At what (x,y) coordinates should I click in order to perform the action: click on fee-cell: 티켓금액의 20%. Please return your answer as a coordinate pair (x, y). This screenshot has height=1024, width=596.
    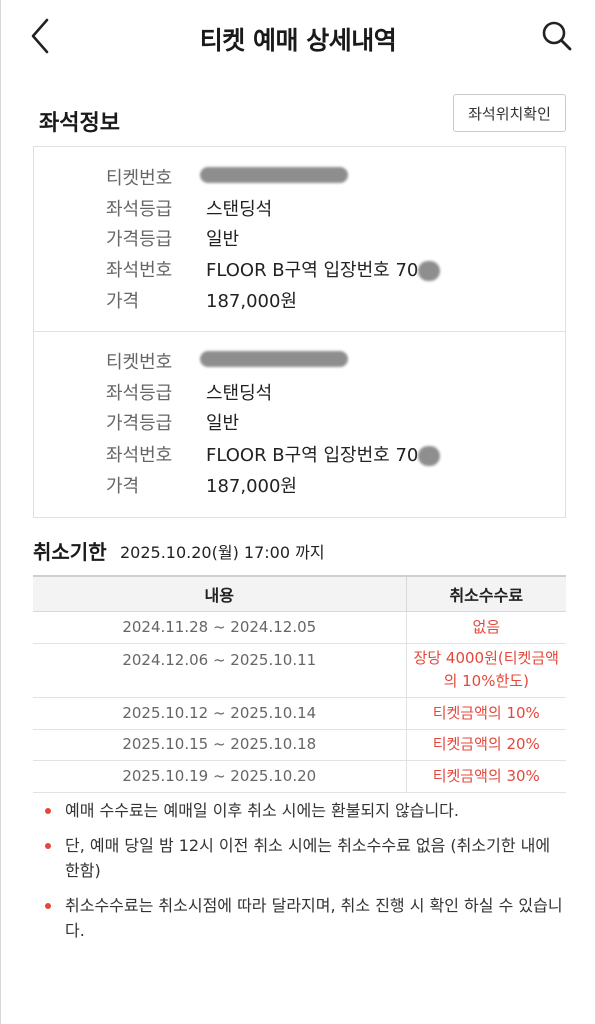
    Looking at the image, I should click on (485, 745).